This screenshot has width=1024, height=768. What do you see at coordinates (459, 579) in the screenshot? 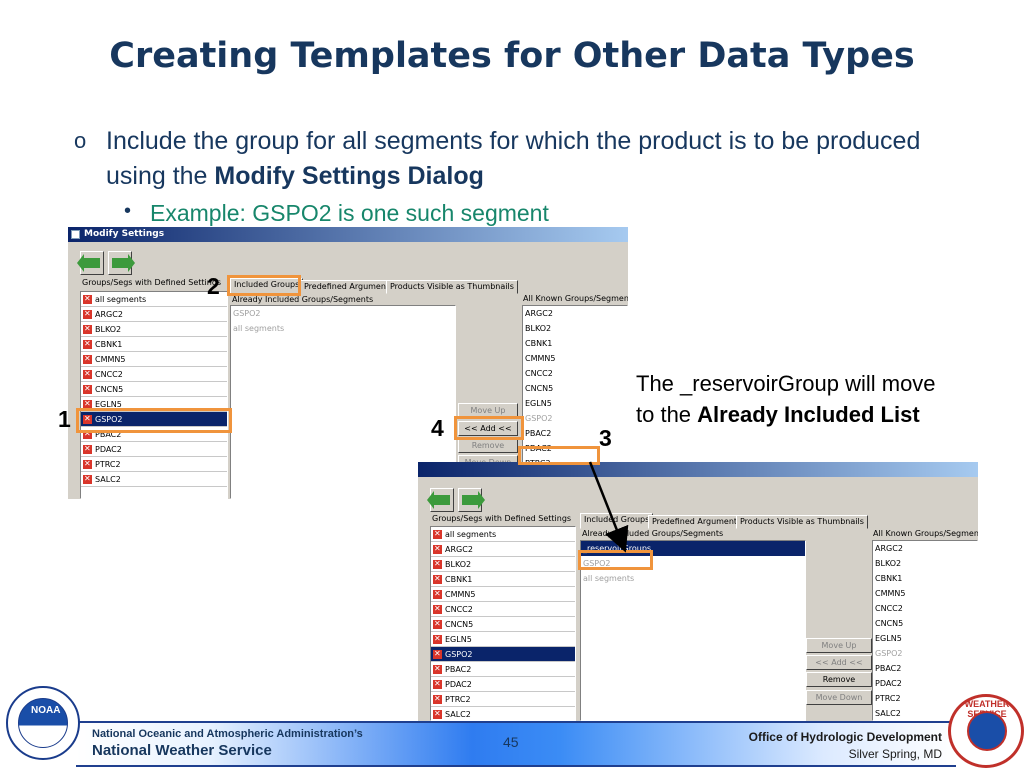
I see `segment-label: CBNK1` at bounding box center [459, 579].